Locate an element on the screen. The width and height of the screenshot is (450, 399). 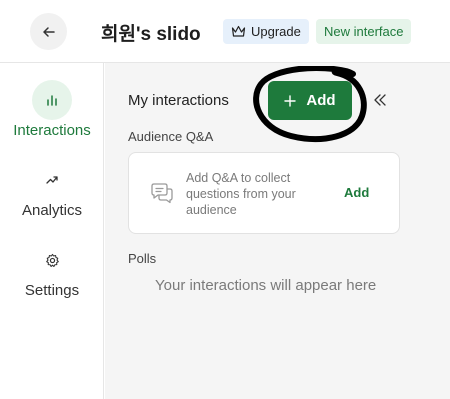
chevrons-left-icon is located at coordinates (380, 100).